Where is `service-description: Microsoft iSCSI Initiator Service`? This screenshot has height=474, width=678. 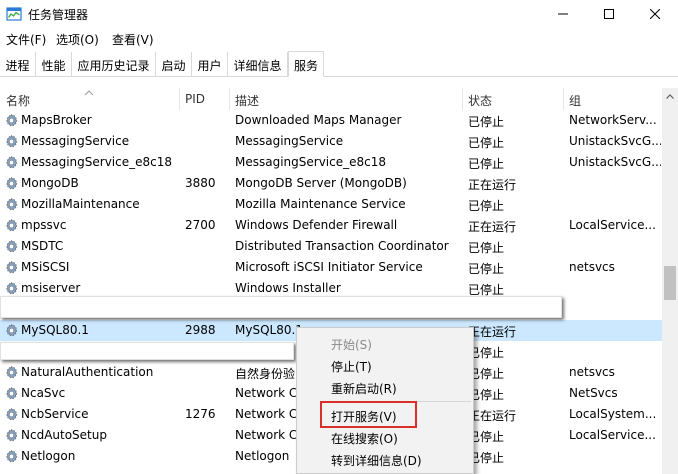 service-description: Microsoft iSCSI Initiator Service is located at coordinates (329, 267).